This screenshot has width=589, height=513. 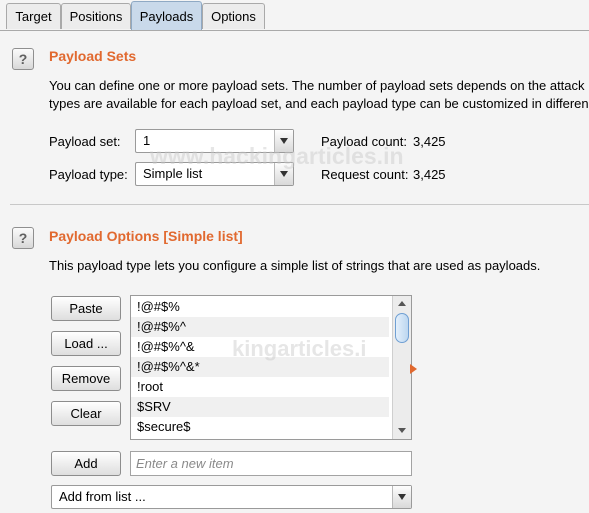 What do you see at coordinates (166, 16) in the screenshot?
I see `tab-payloads: Payloads` at bounding box center [166, 16].